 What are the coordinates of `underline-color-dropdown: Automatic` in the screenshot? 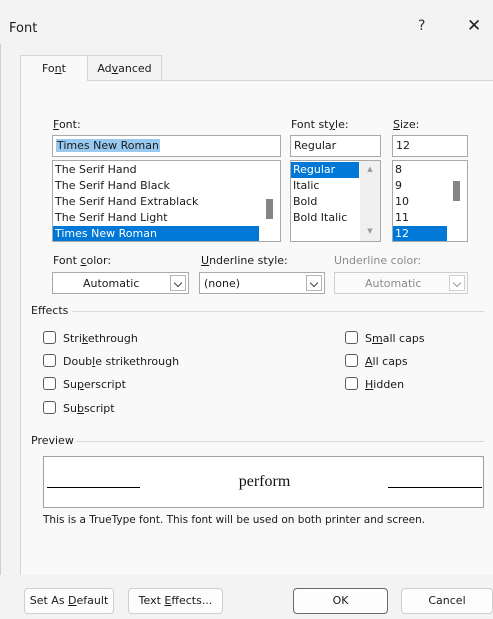 It's located at (401, 283).